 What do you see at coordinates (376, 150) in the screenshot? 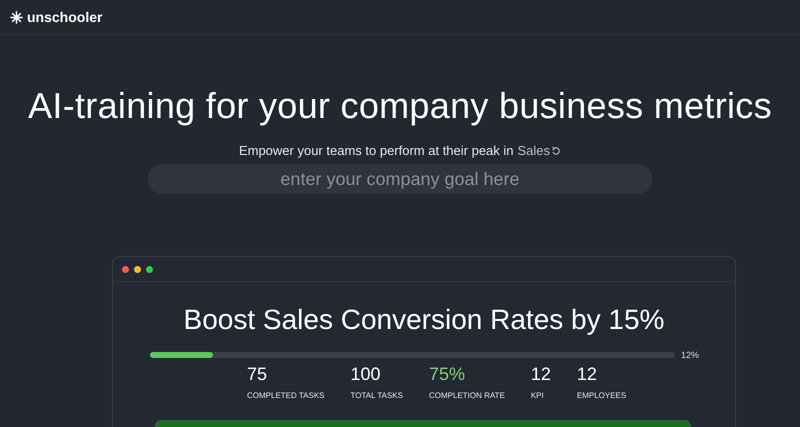
I see `hero-subtitle: Empower your teams to perform at their peak in` at bounding box center [376, 150].